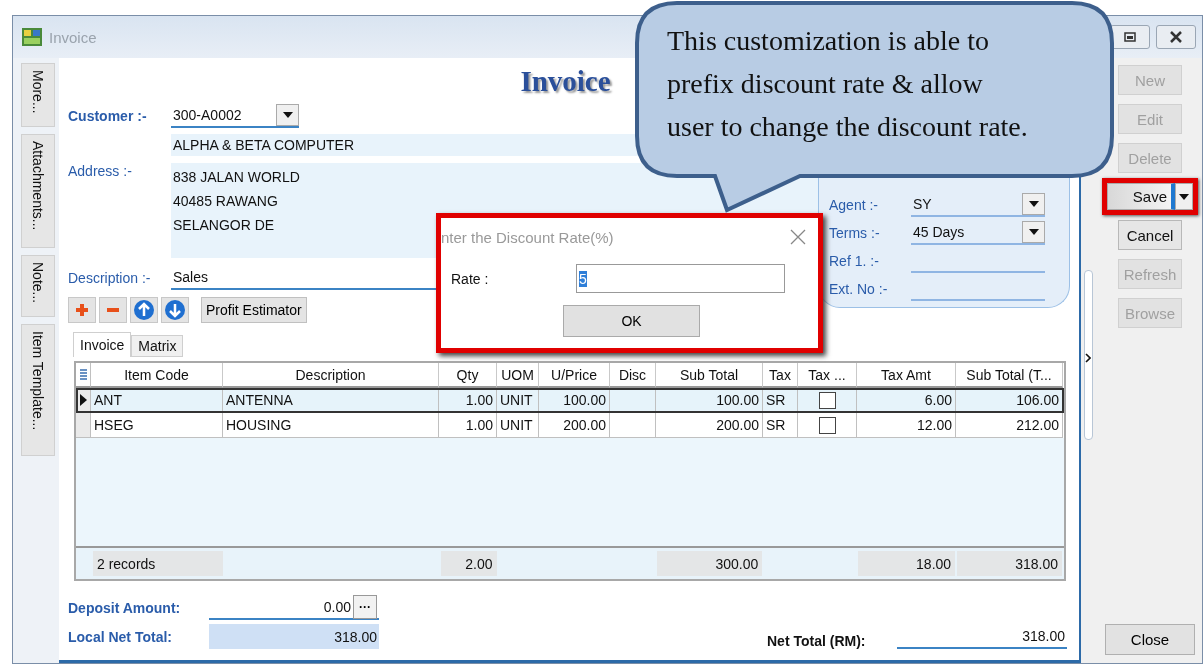 Image resolution: width=1203 pixels, height=666 pixels. Describe the element at coordinates (710, 563) in the screenshot. I see `summary-cell: 300.00` at that location.